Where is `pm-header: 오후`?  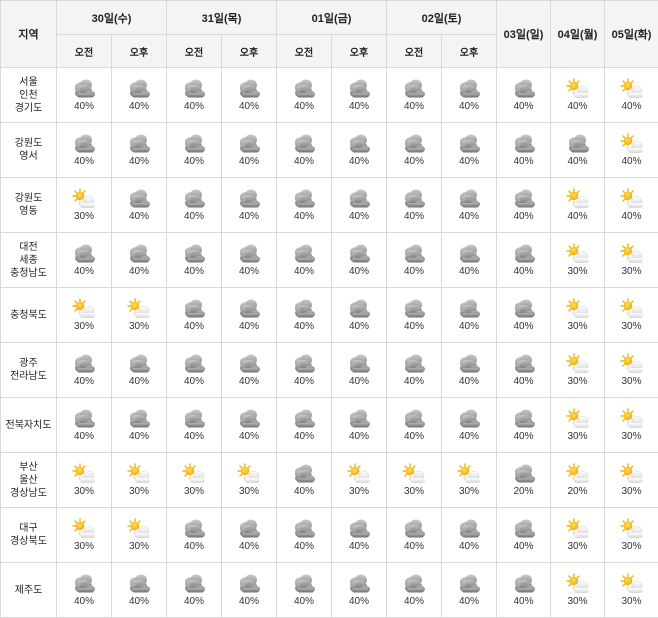
pm-header: 오후 is located at coordinates (469, 51).